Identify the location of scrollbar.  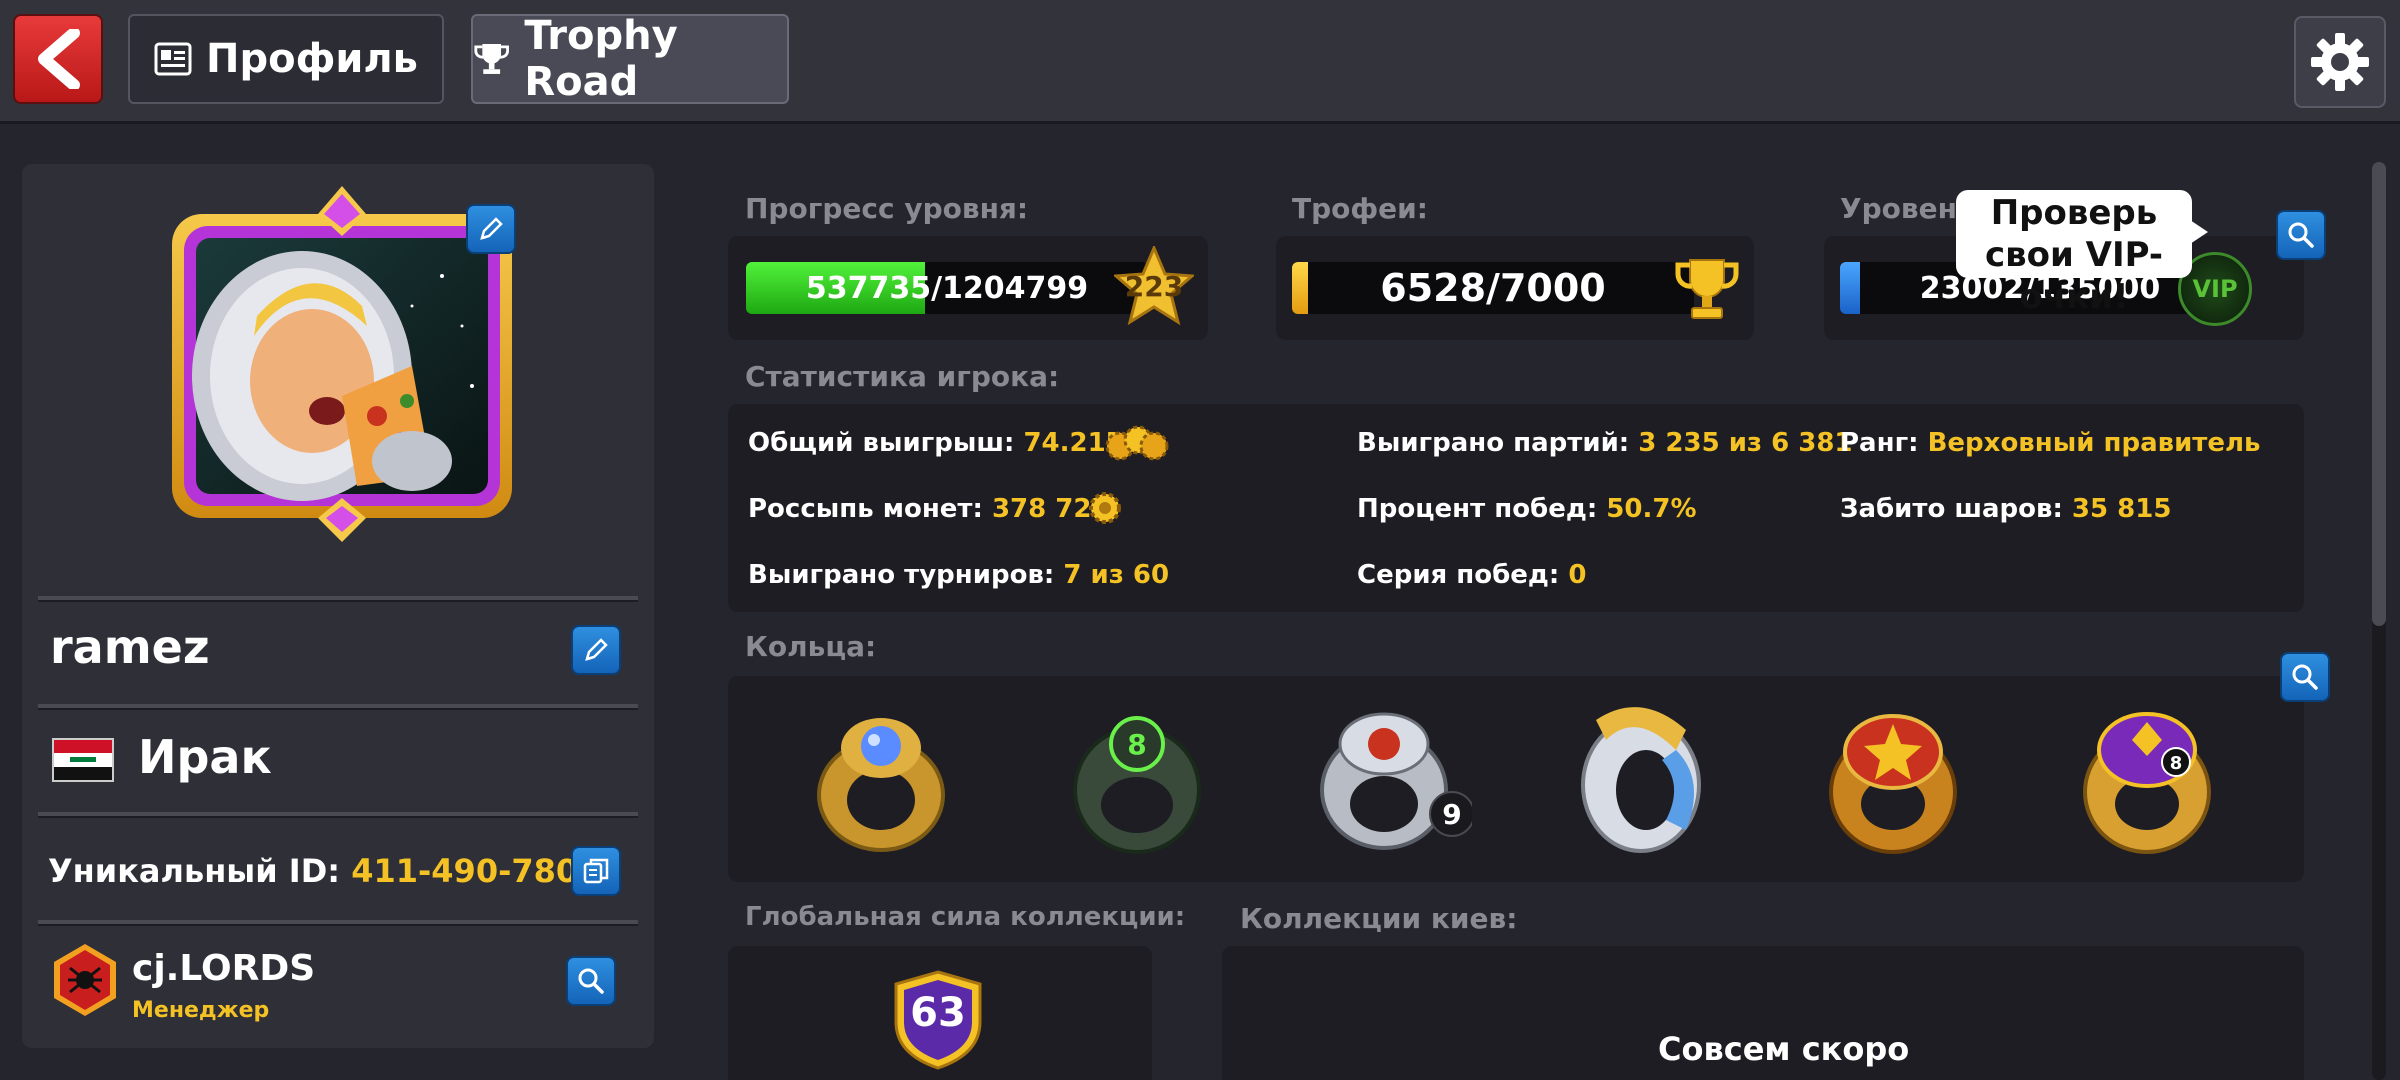
(2379, 621).